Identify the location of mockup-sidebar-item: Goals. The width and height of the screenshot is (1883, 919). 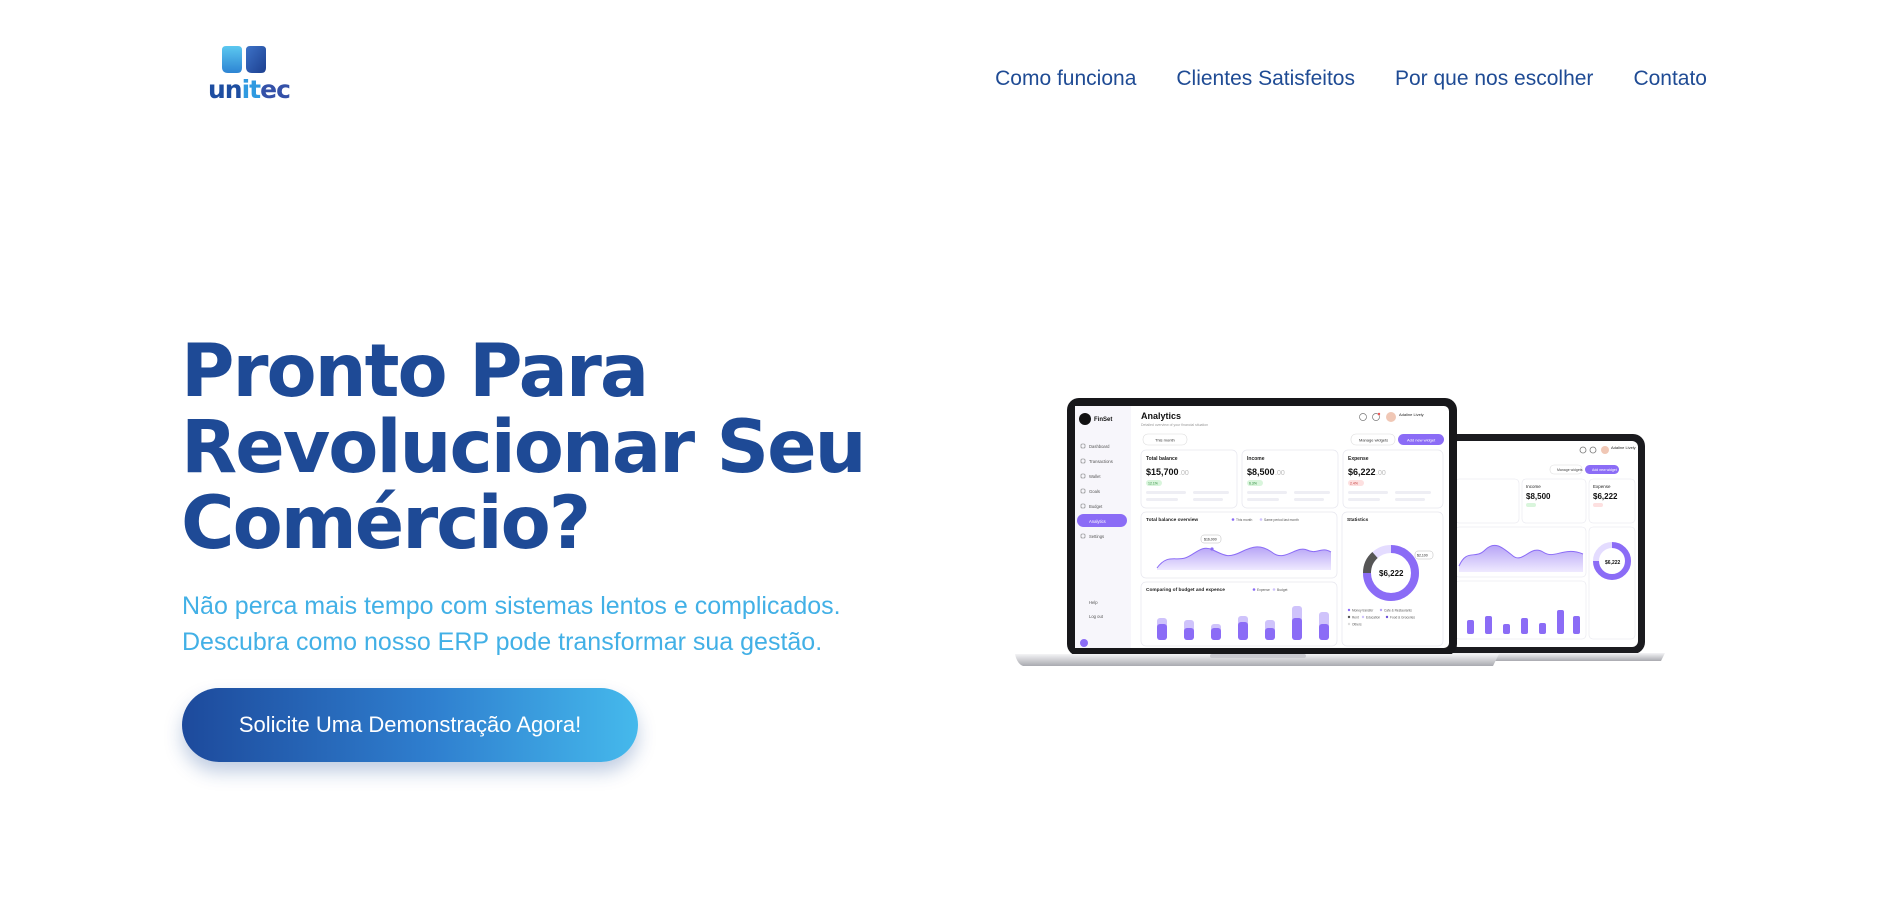
(1094, 491).